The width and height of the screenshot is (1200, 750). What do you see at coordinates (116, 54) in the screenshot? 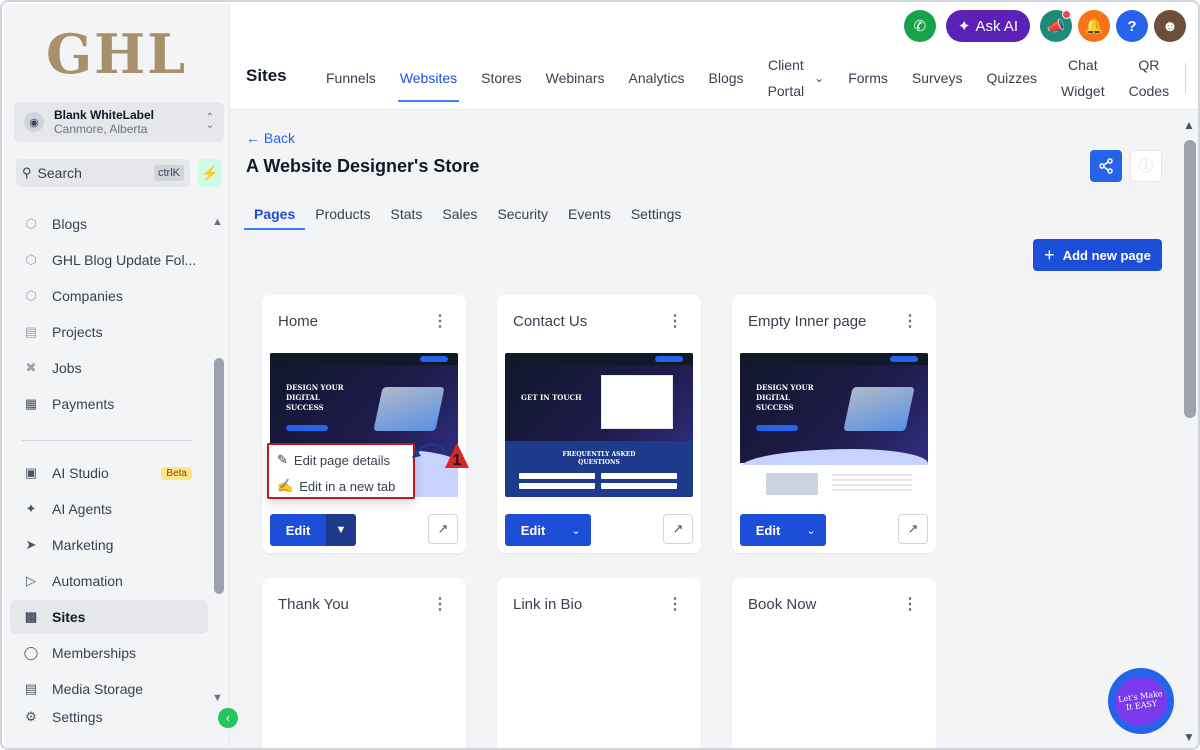
I see `brand-logo: GHL` at bounding box center [116, 54].